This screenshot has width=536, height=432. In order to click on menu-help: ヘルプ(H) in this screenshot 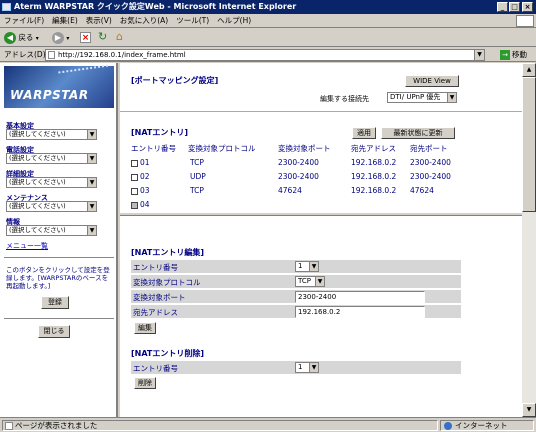, I will do `click(234, 21)`.